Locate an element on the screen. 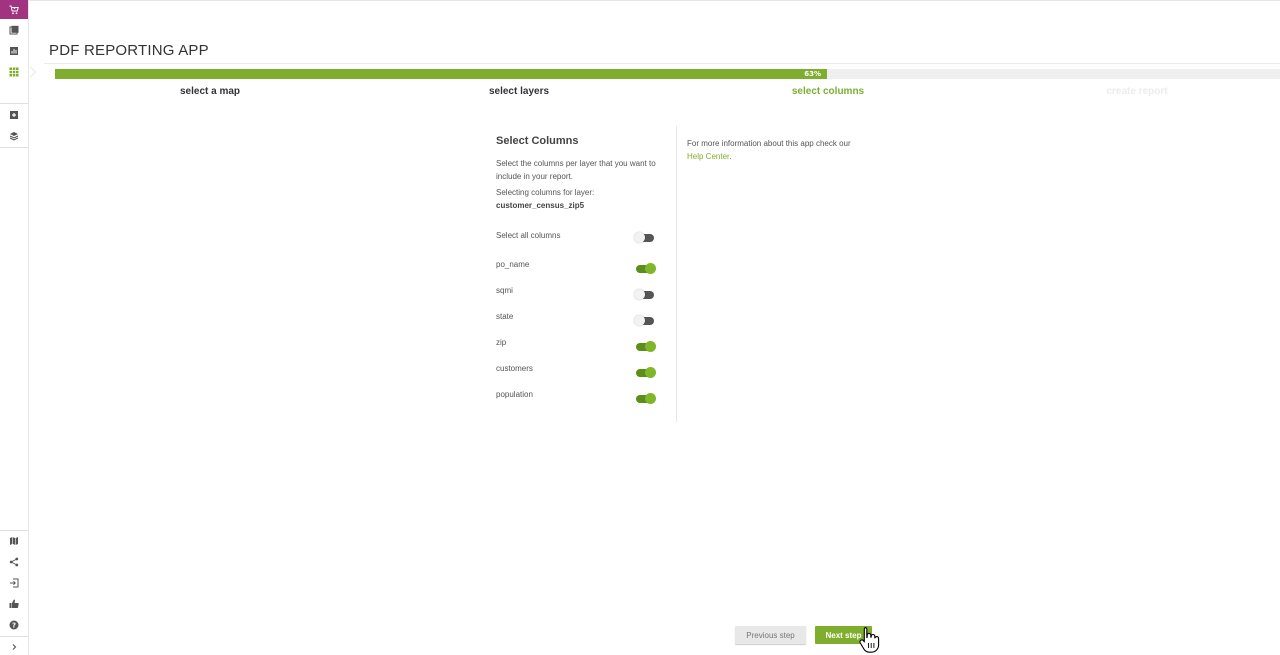 The width and height of the screenshot is (1280, 655). login-icon is located at coordinates (14, 583).